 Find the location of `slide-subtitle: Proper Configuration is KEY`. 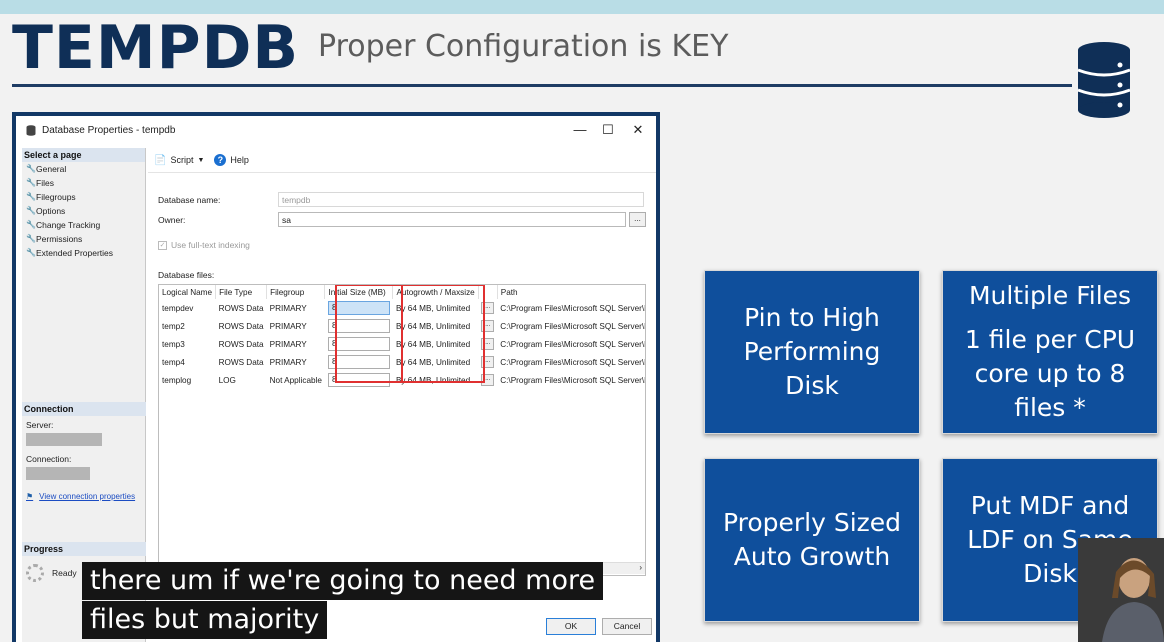

slide-subtitle: Proper Configuration is KEY is located at coordinates (523, 46).